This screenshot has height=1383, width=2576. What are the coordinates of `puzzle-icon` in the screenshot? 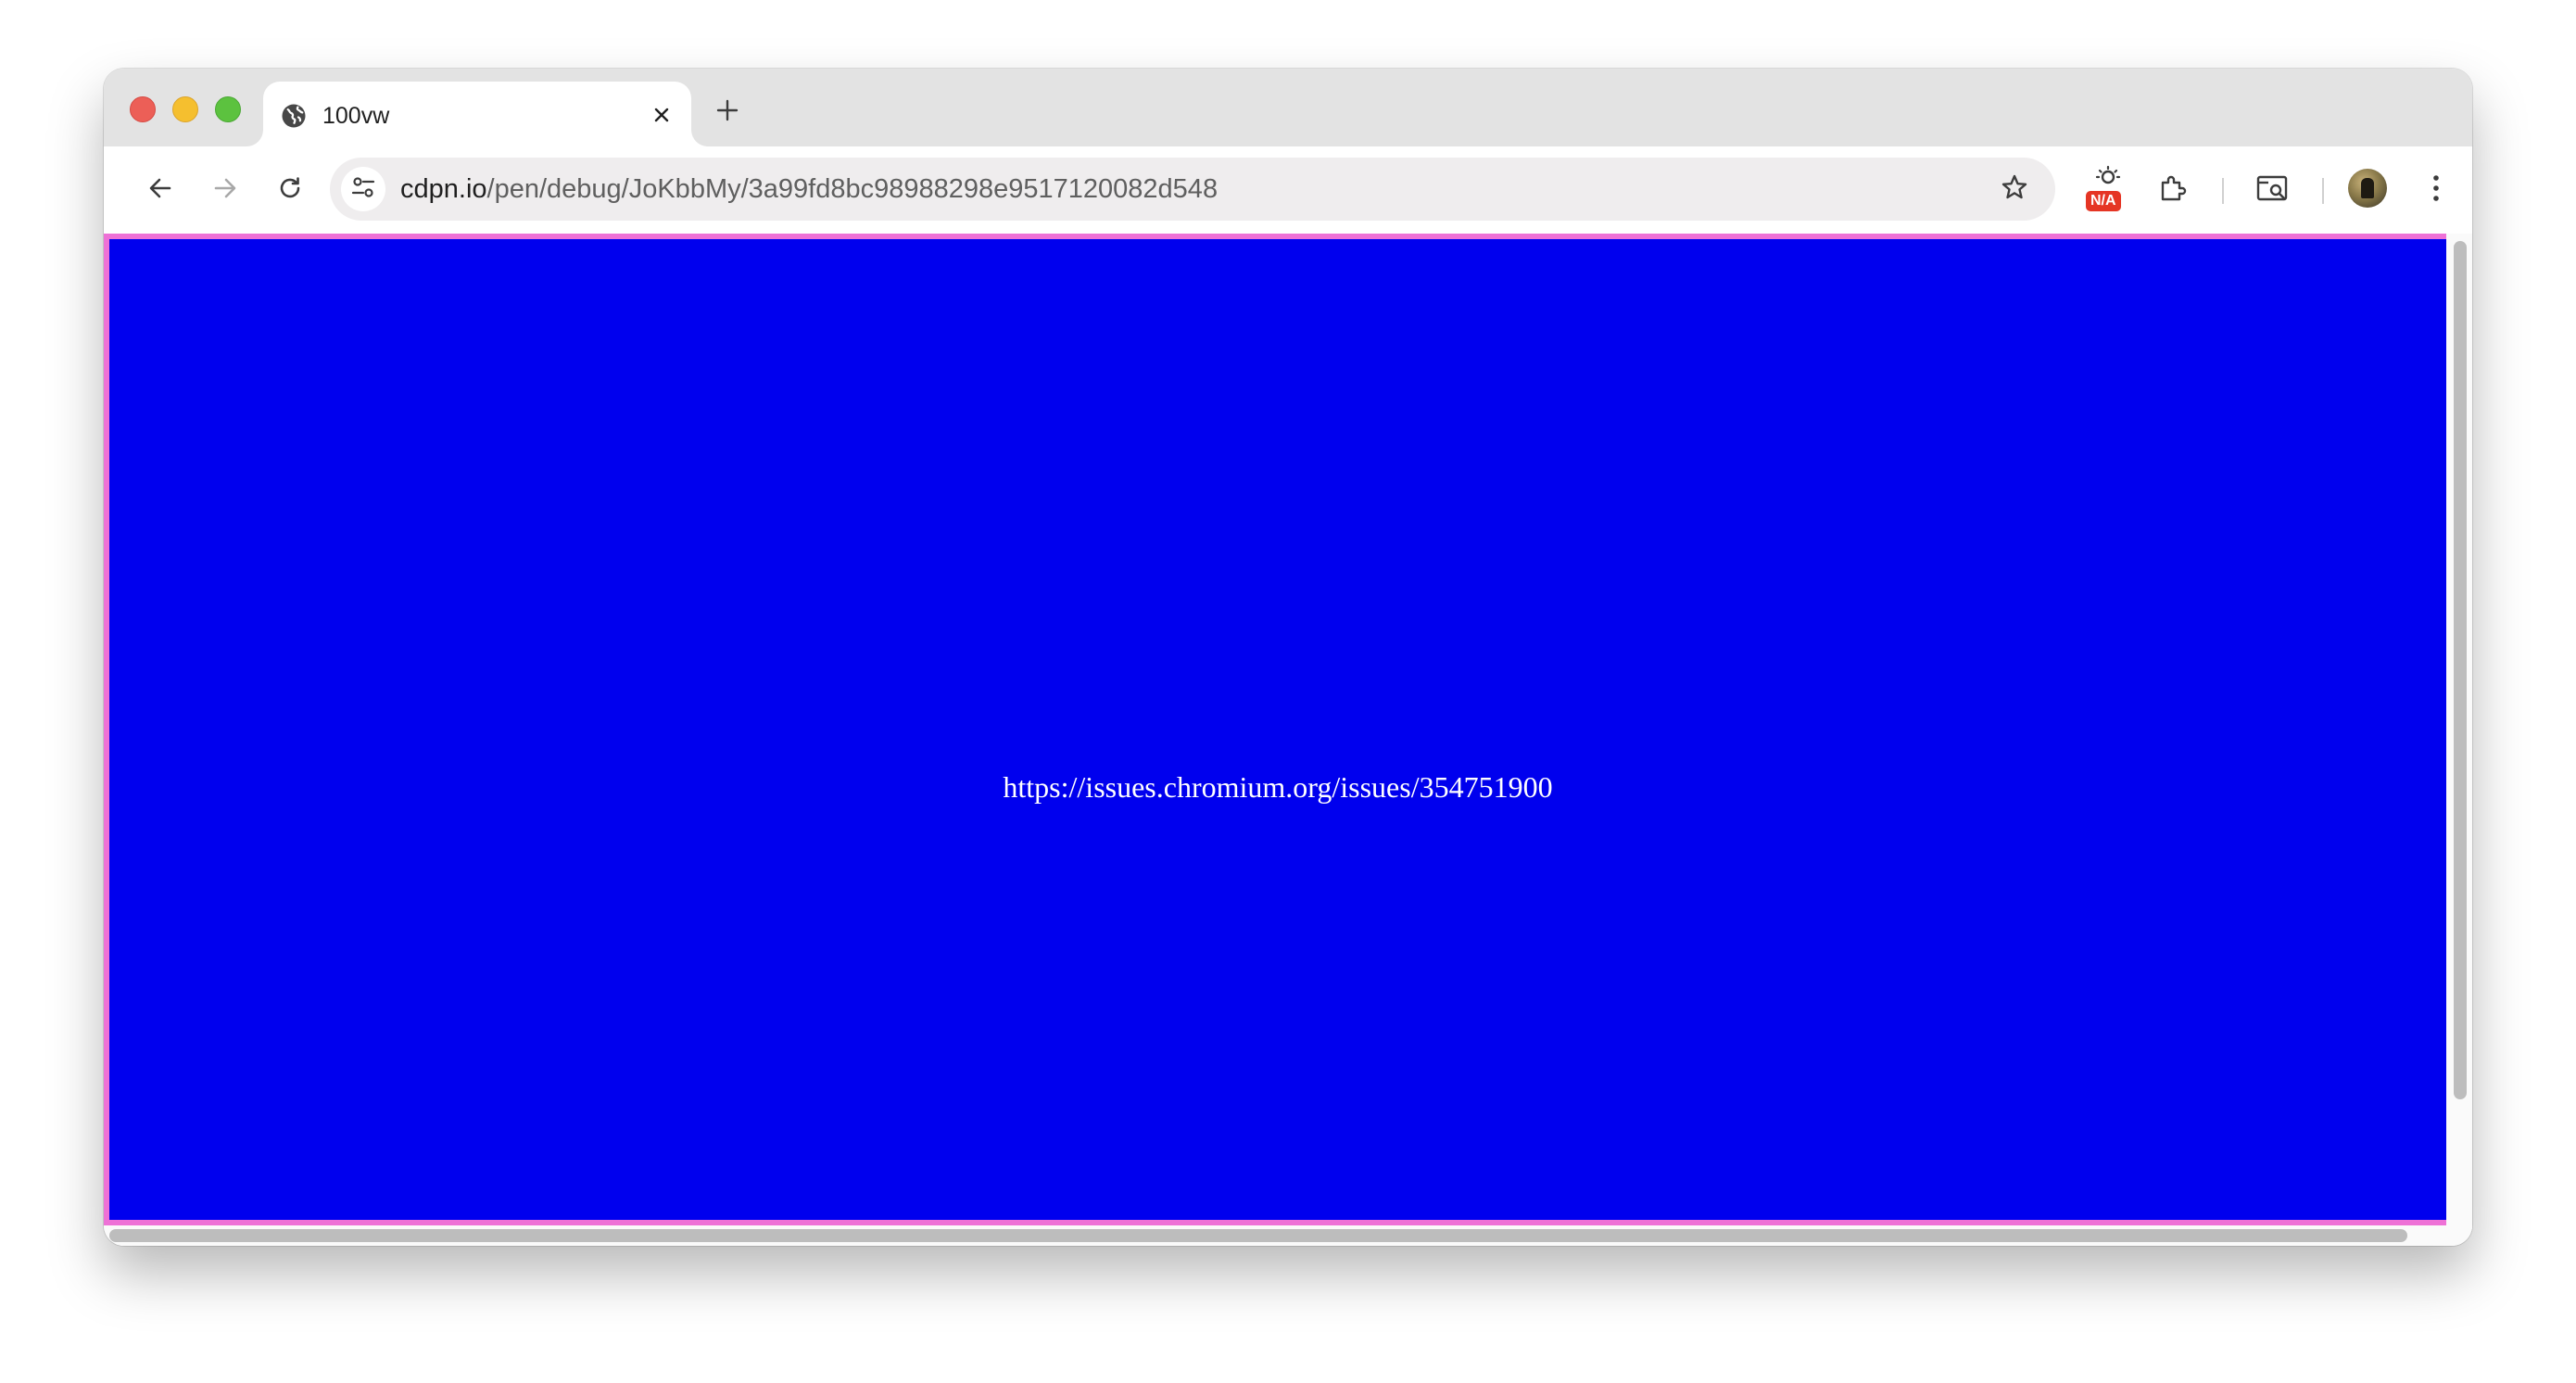 It's located at (2173, 190).